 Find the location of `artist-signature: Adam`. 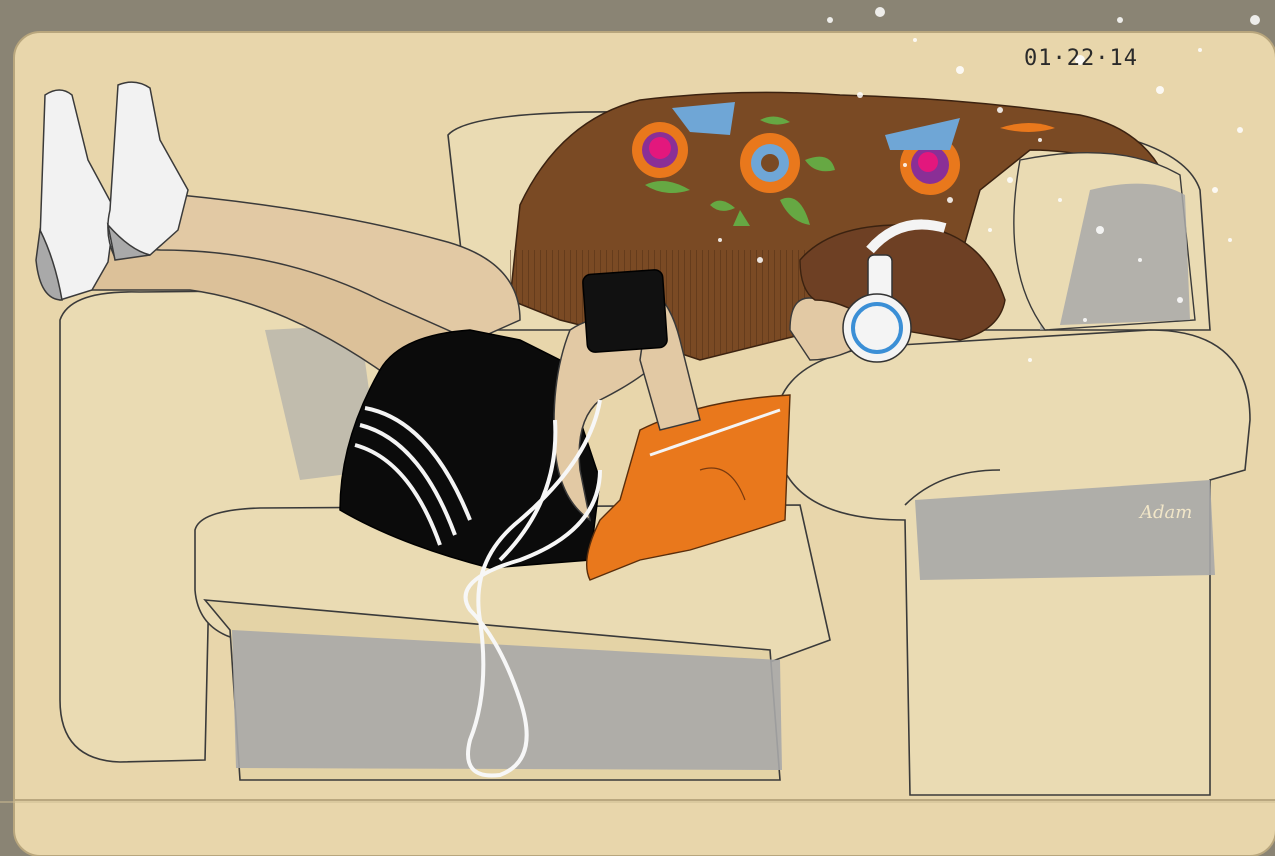

artist-signature: Adam is located at coordinates (1165, 512).